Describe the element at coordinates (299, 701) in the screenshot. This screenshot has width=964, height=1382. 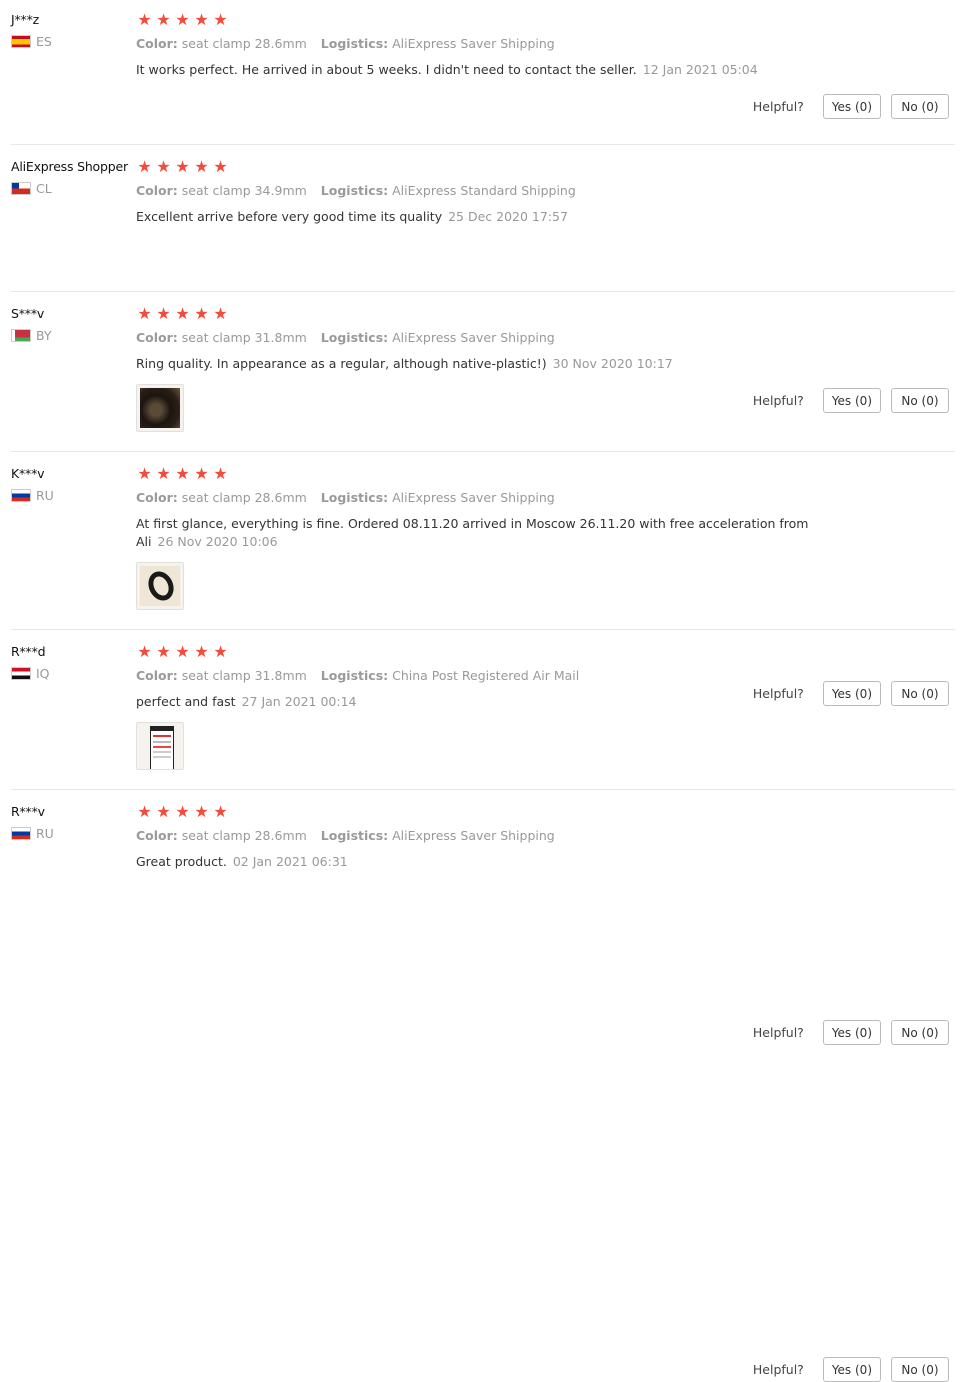
I see `review-date: 27 Jan 2021 00:14` at that location.